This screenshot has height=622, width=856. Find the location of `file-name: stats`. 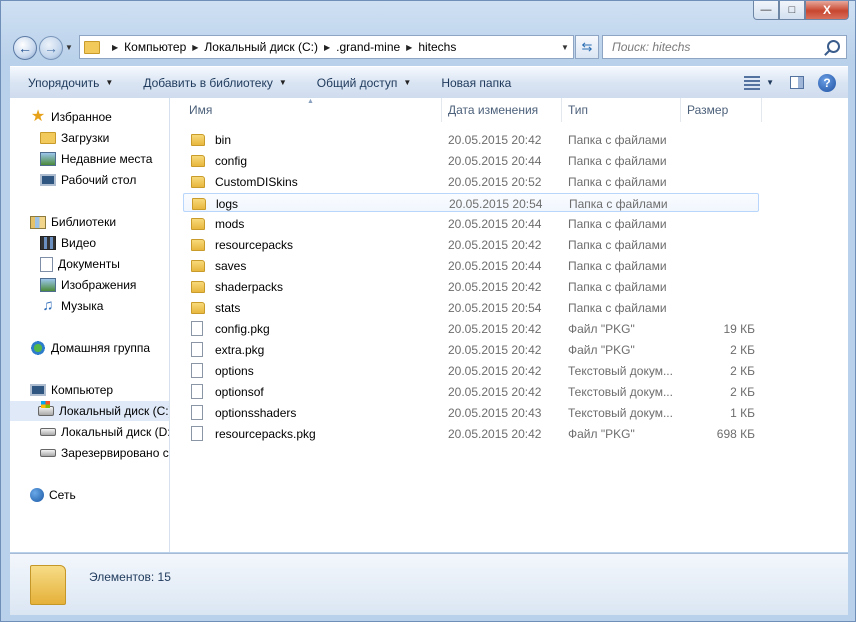

file-name: stats is located at coordinates (228, 307).